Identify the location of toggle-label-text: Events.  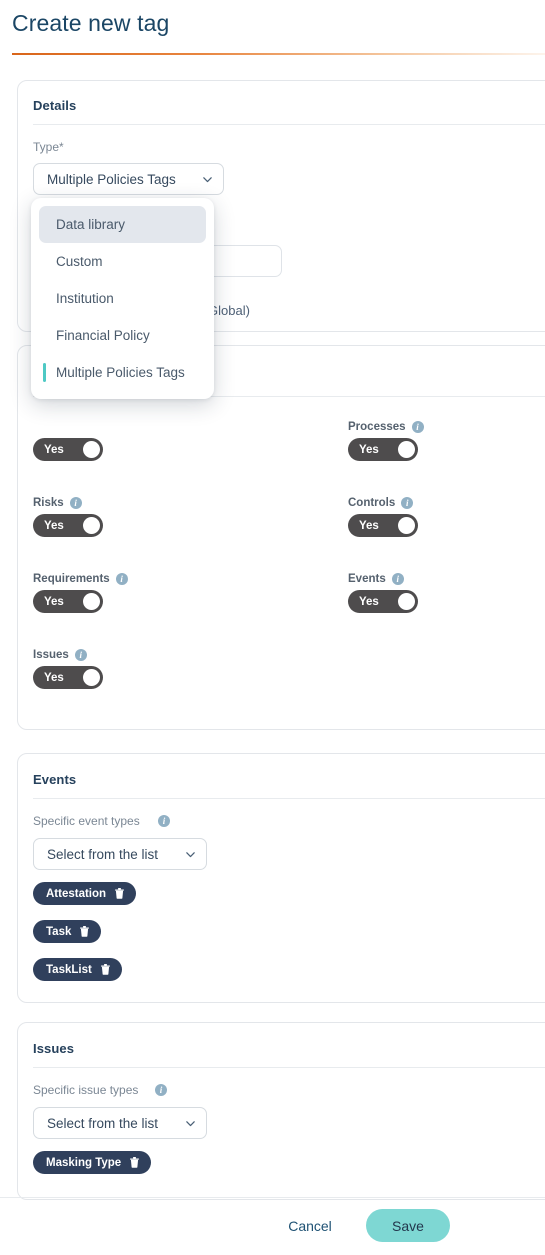
(367, 579).